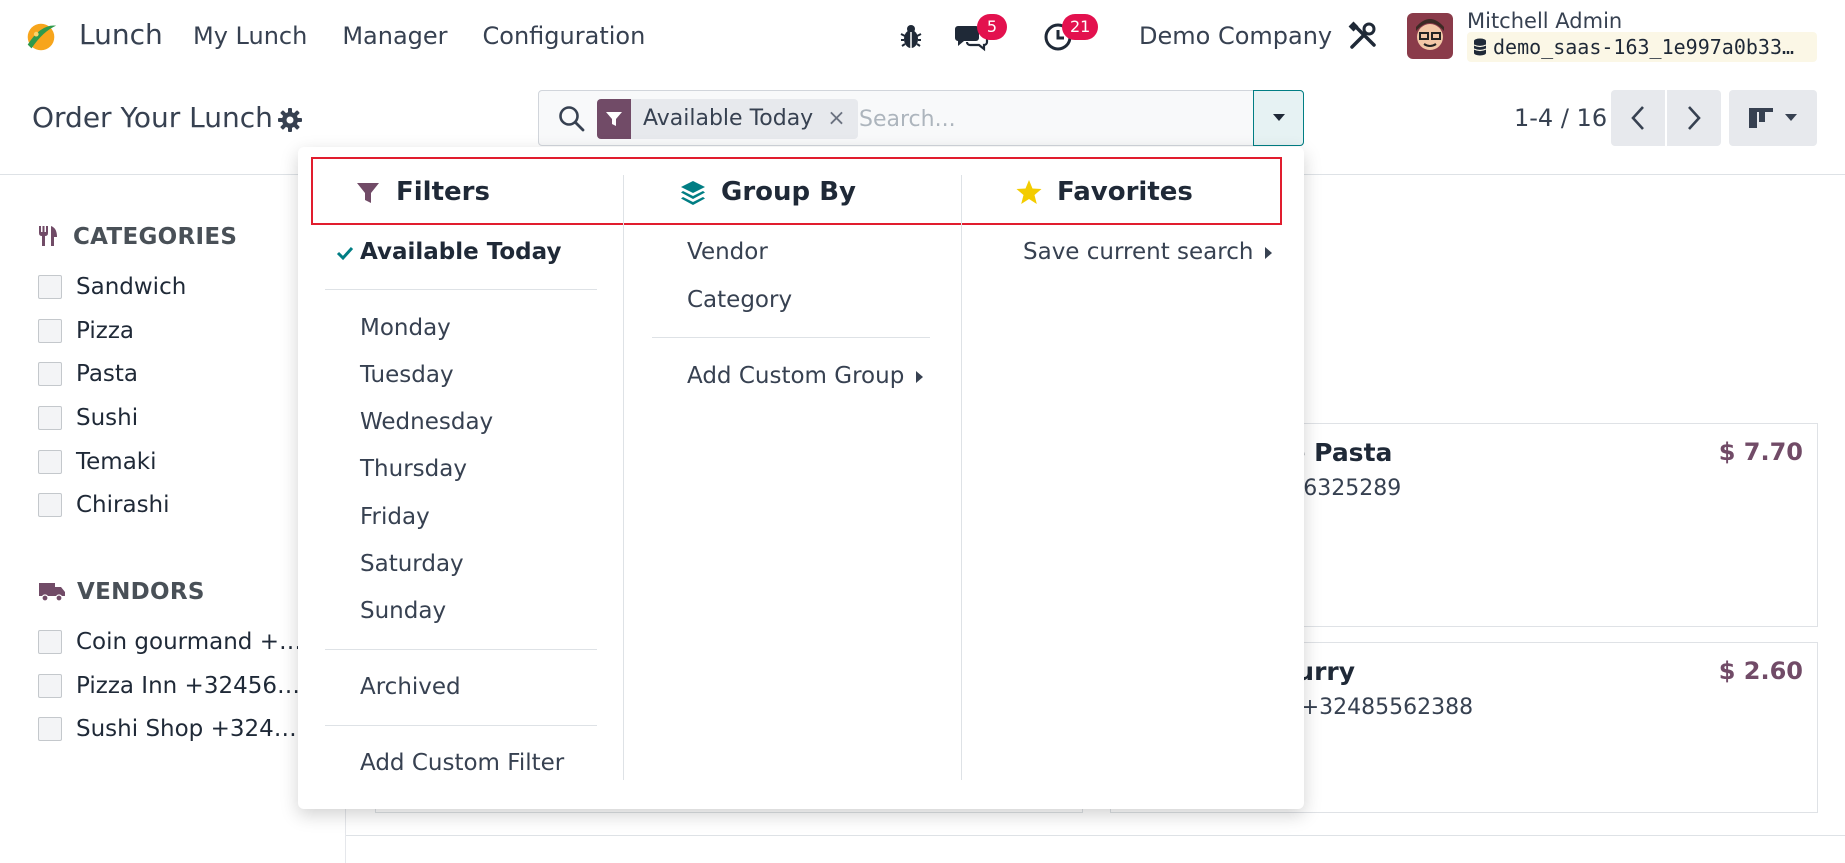 This screenshot has width=1845, height=863. What do you see at coordinates (410, 687) in the screenshot?
I see `filter-archived: Archived` at bounding box center [410, 687].